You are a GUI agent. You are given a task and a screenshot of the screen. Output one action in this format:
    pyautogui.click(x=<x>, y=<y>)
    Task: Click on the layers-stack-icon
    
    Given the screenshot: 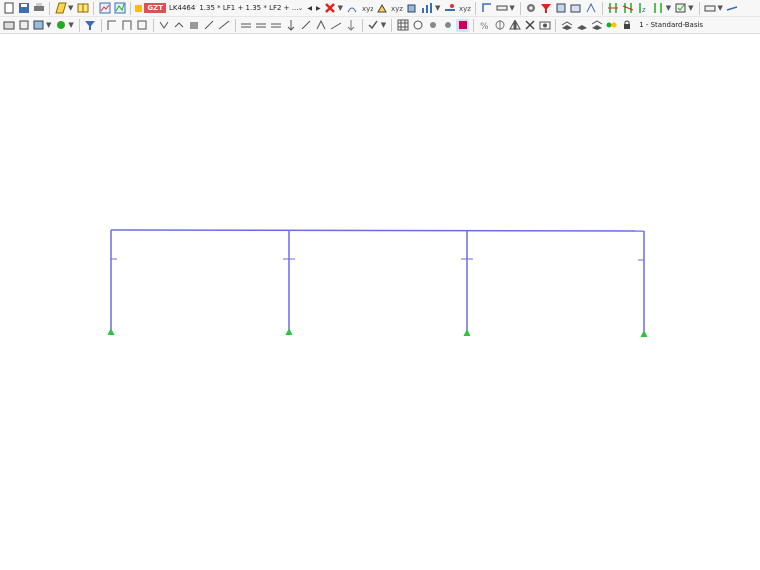 What is the action you would take?
    pyautogui.click(x=596, y=25)
    